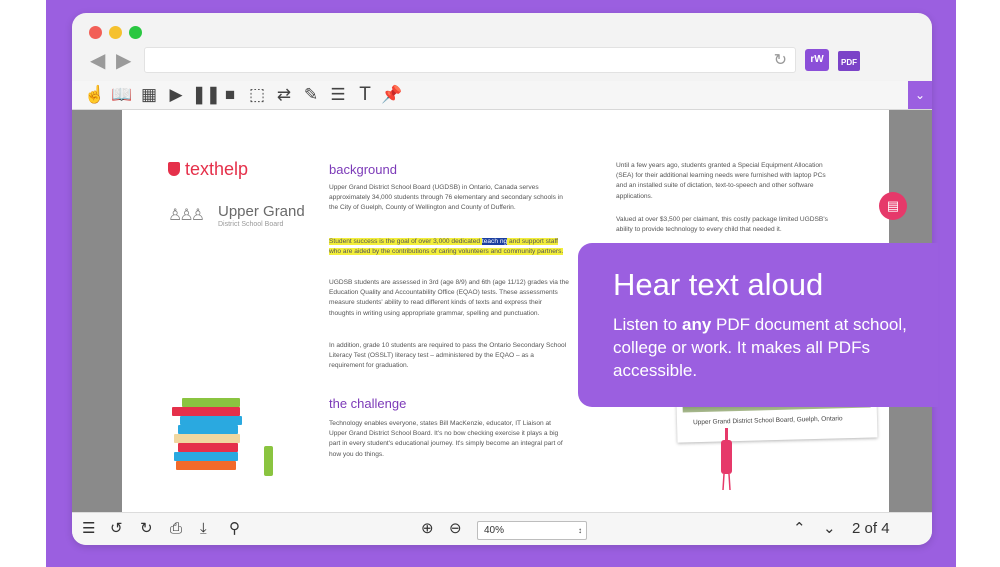 The width and height of the screenshot is (1000, 567). Describe the element at coordinates (115, 32) in the screenshot. I see `minimize-window-dot` at that location.